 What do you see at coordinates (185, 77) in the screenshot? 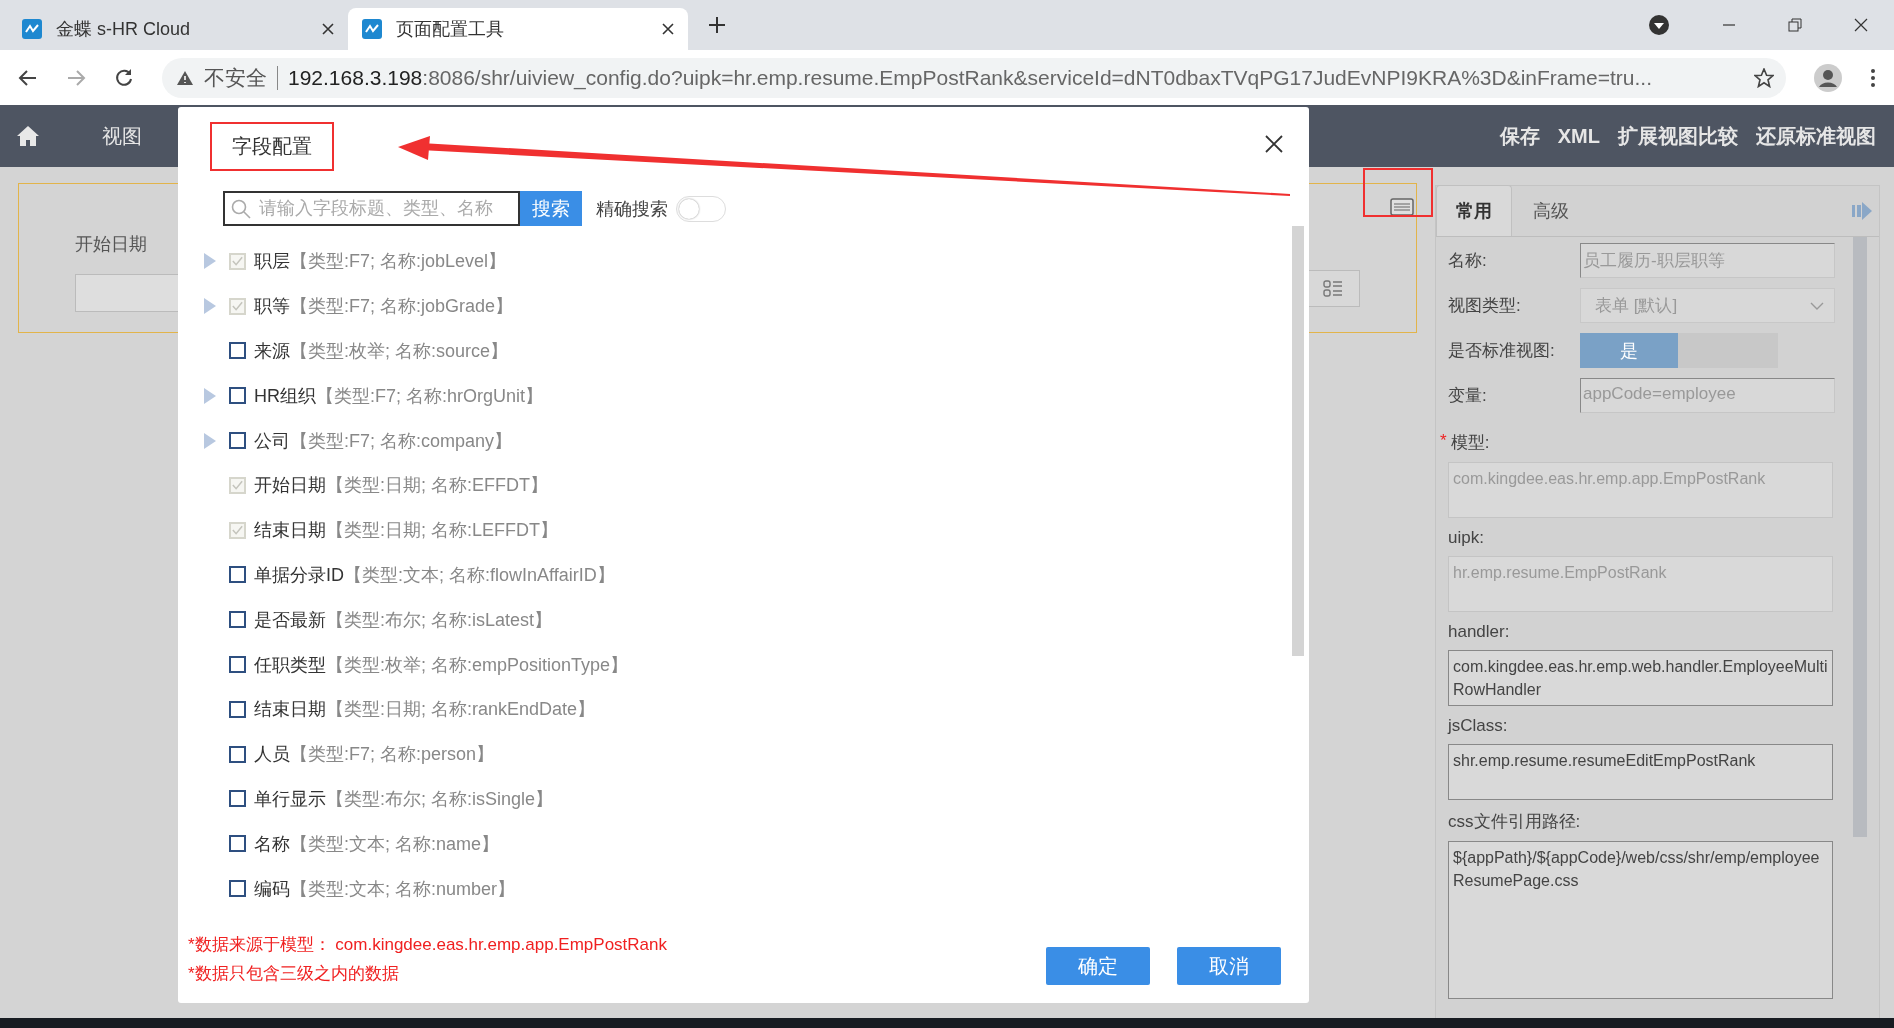
I see `warning-icon` at bounding box center [185, 77].